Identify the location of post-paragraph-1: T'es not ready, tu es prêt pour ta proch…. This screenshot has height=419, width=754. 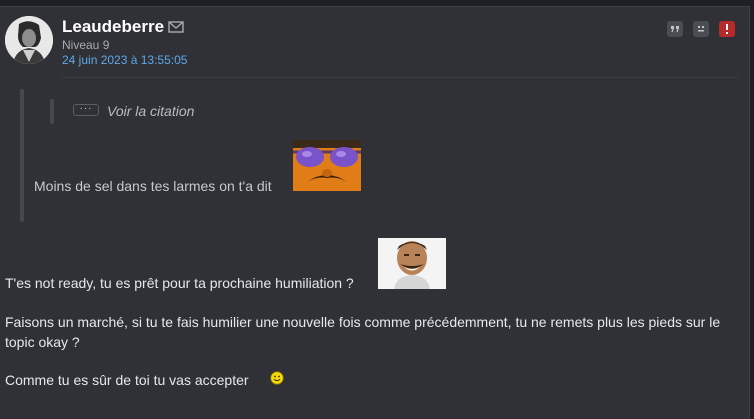
(179, 283).